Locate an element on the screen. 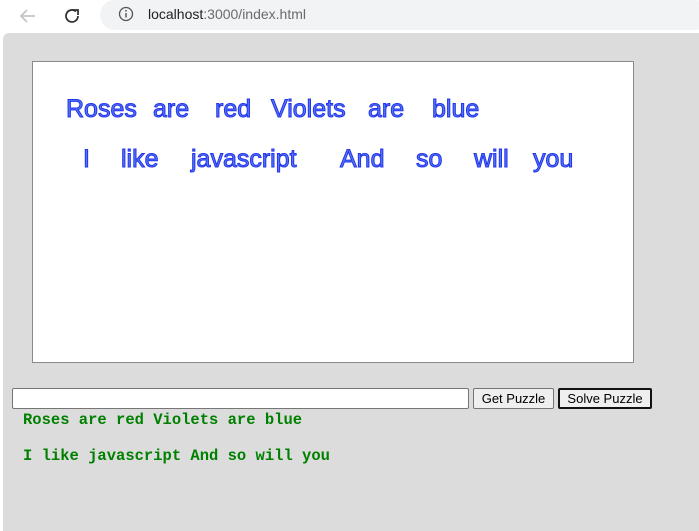 The width and height of the screenshot is (699, 531). puzzle-word: Roses is located at coordinates (102, 109).